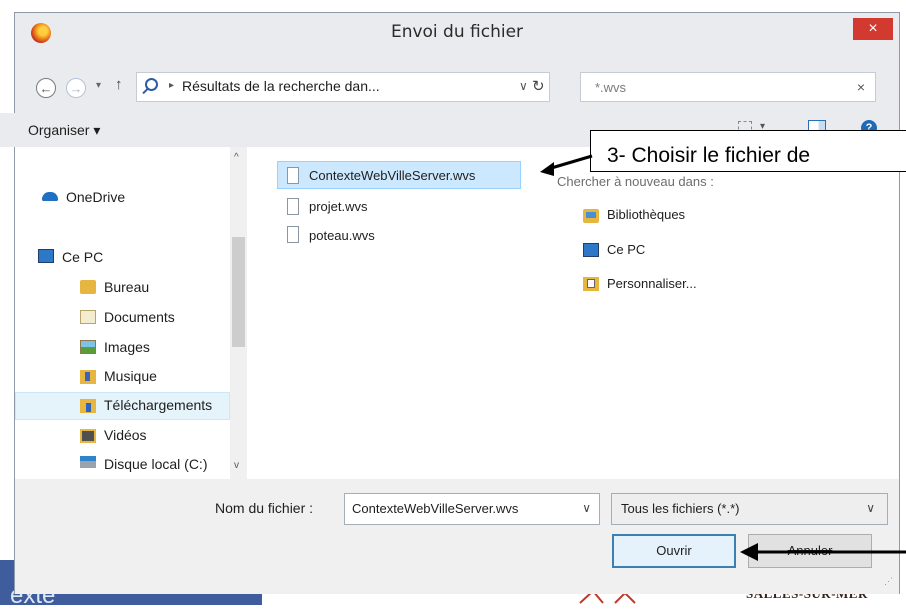 The height and width of the screenshot is (610, 906). Describe the element at coordinates (646, 214) in the screenshot. I see `search-again-label: Bibliothèques` at that location.